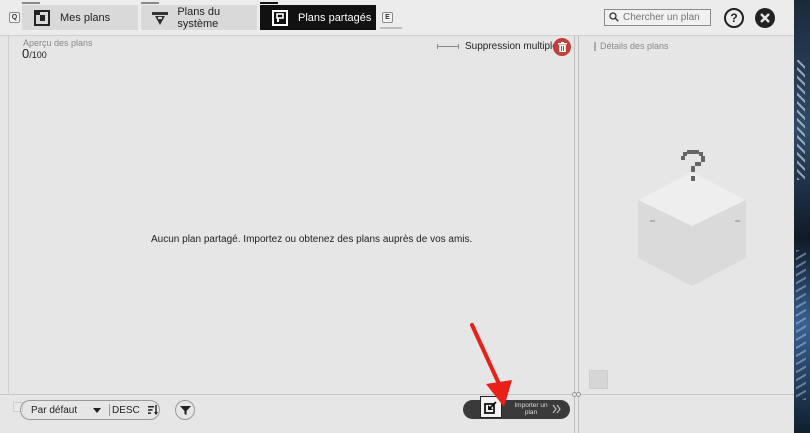 The width and height of the screenshot is (810, 433). Describe the element at coordinates (511, 46) in the screenshot. I see `bulk-delete-label: Suppression multiple` at that location.